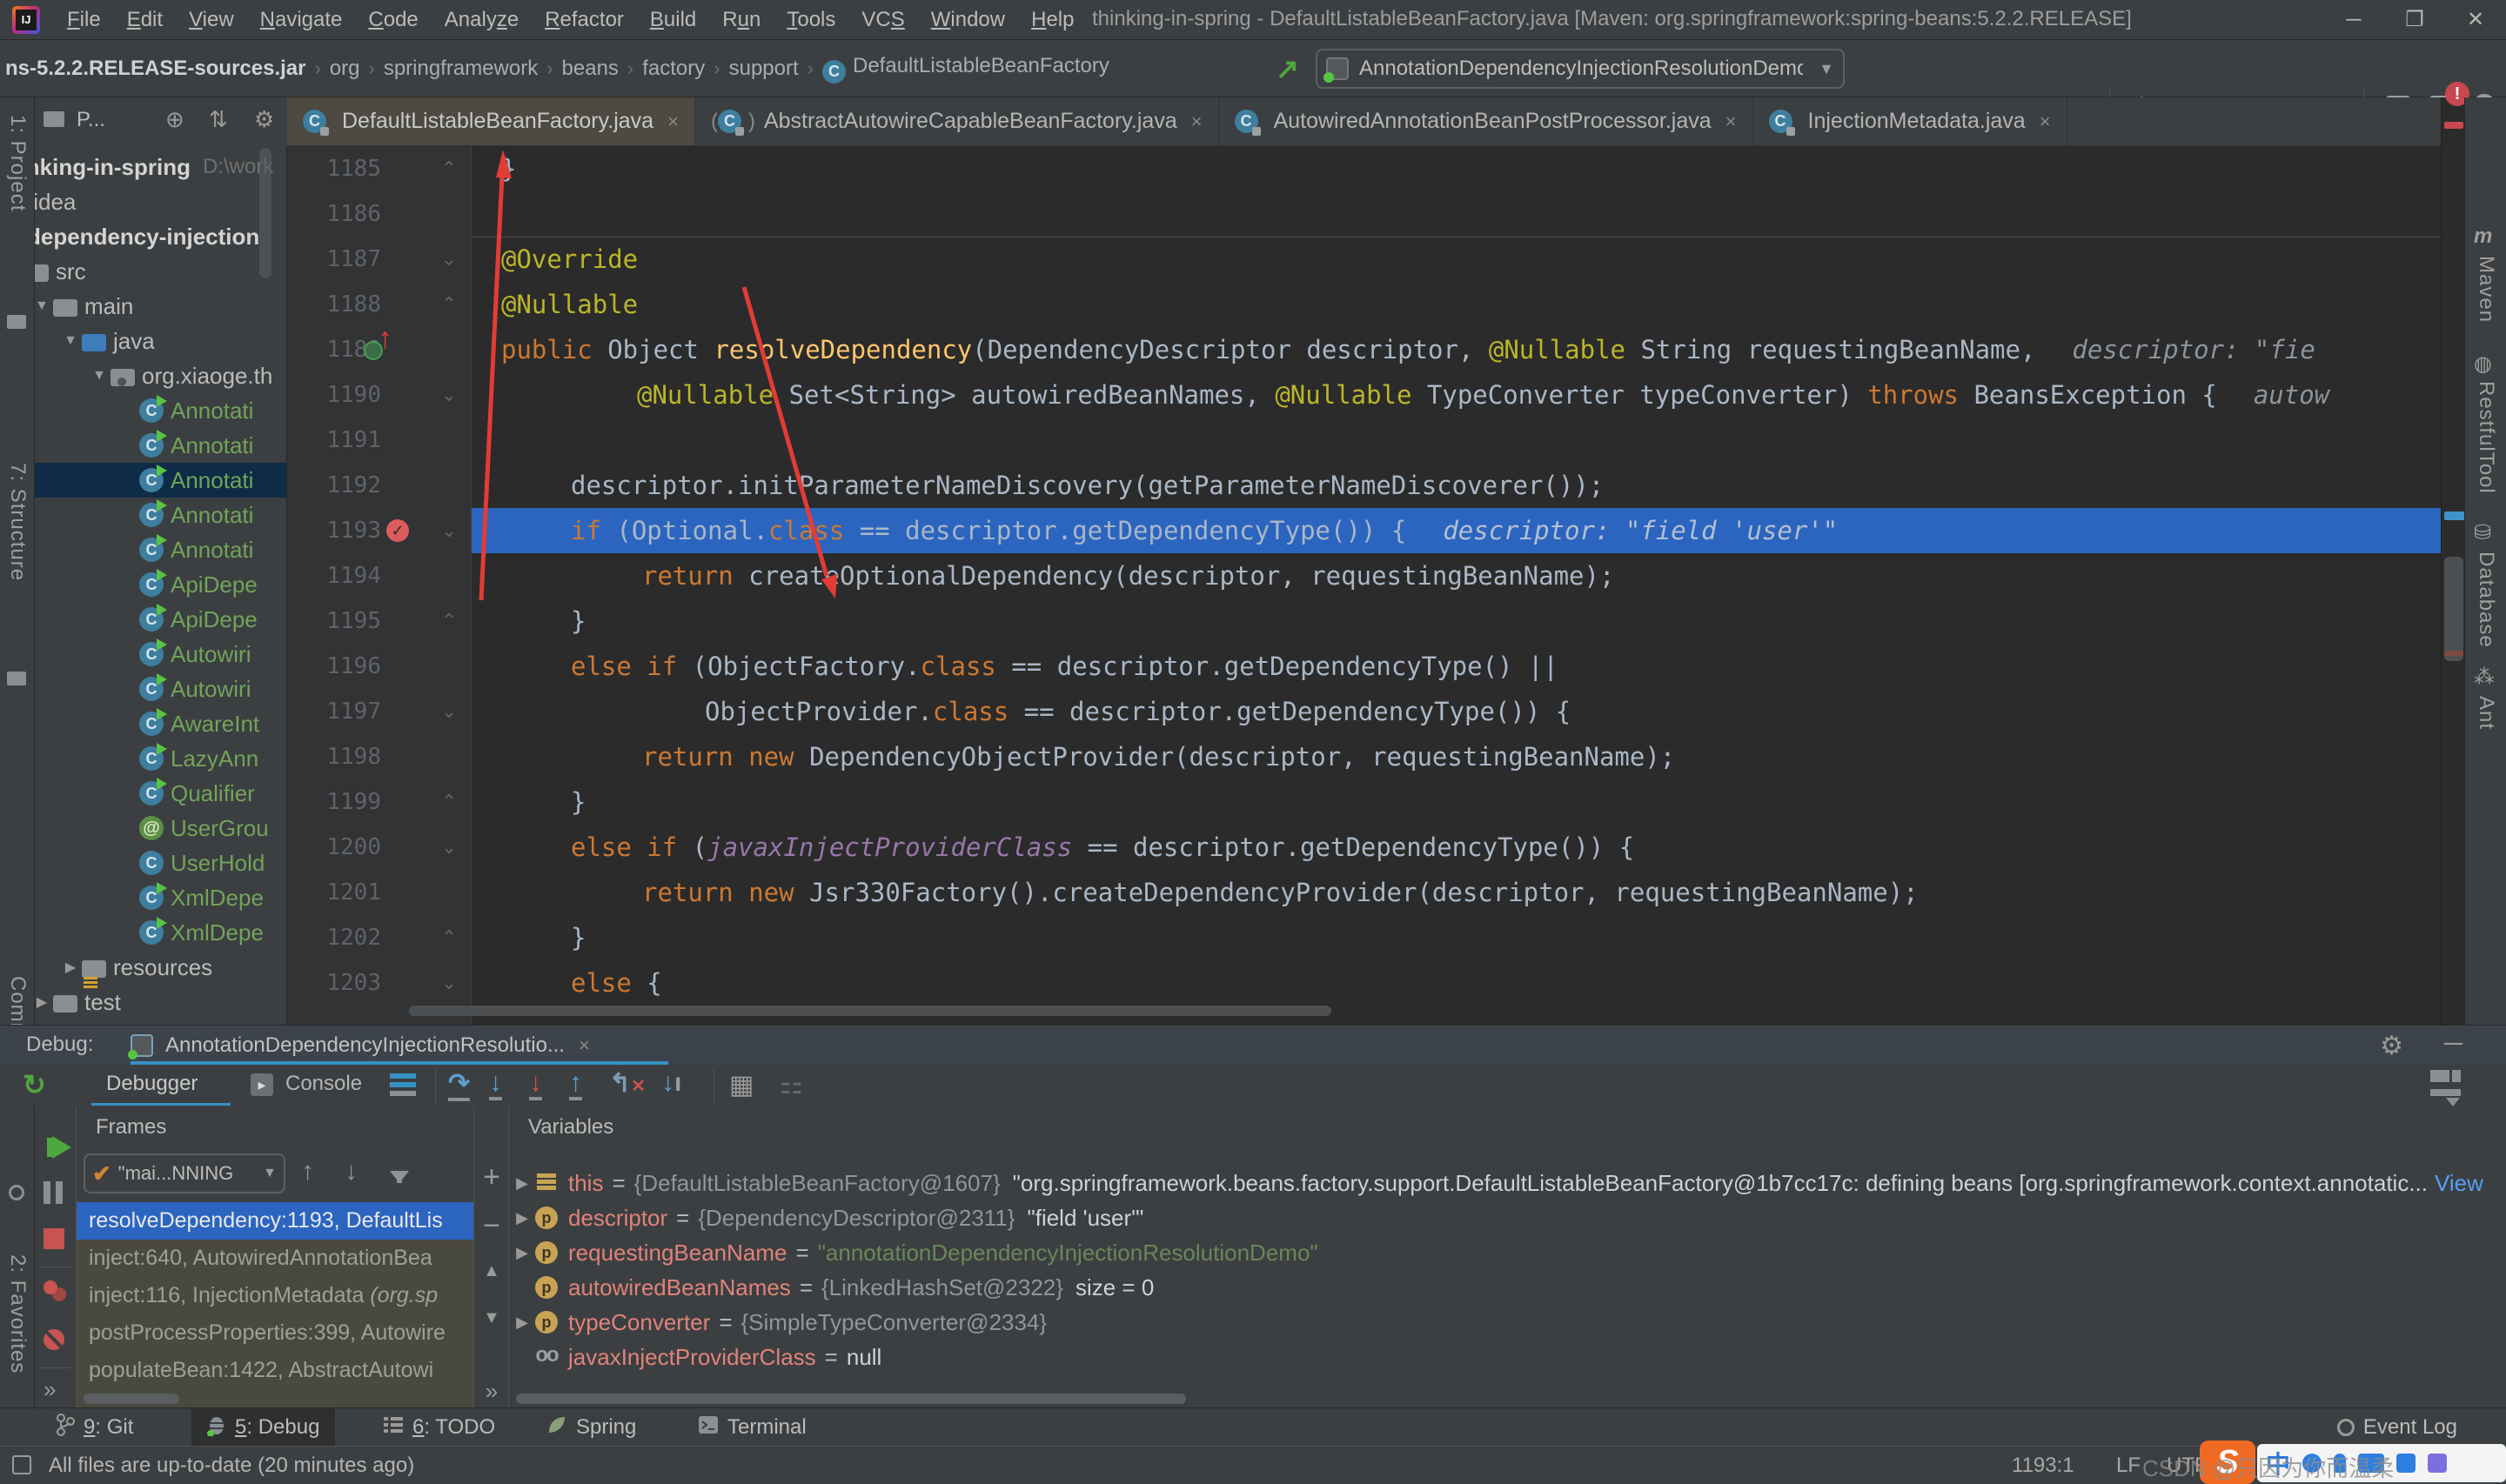 This screenshot has height=1484, width=2506. What do you see at coordinates (211, 20) in the screenshot?
I see `menu-view: View` at bounding box center [211, 20].